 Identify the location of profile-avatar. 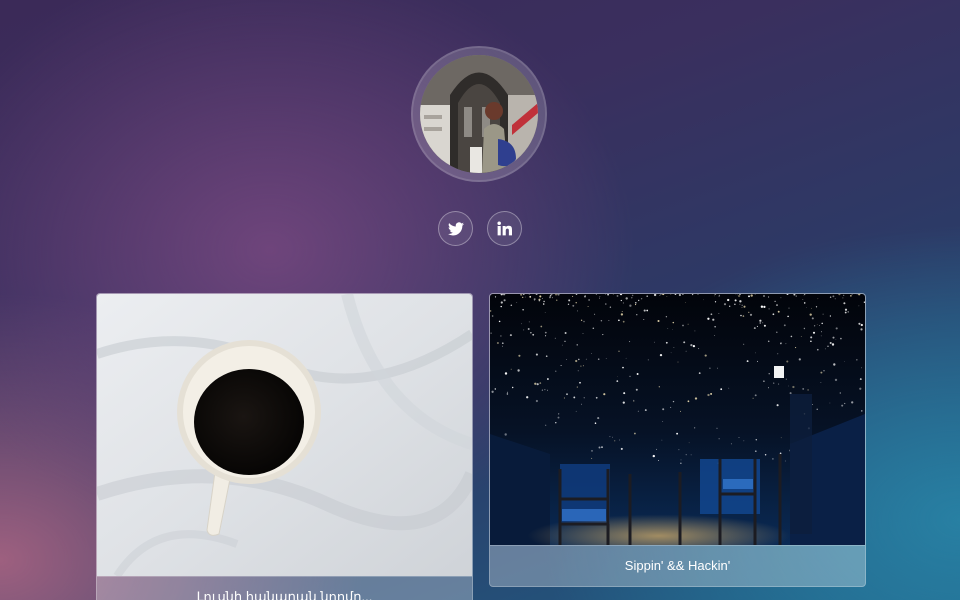
(479, 114).